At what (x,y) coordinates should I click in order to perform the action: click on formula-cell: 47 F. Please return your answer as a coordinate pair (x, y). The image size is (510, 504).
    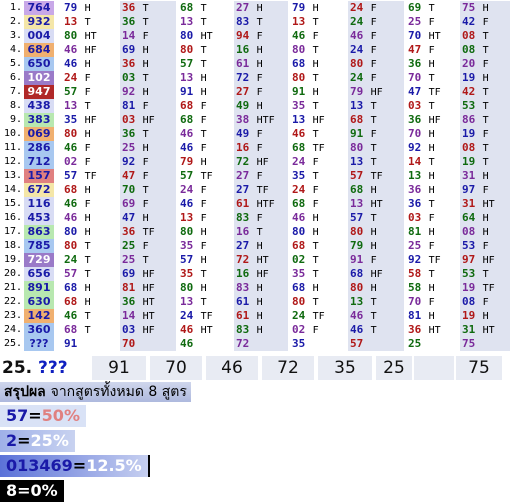
    Looking at the image, I should click on (432, 50).